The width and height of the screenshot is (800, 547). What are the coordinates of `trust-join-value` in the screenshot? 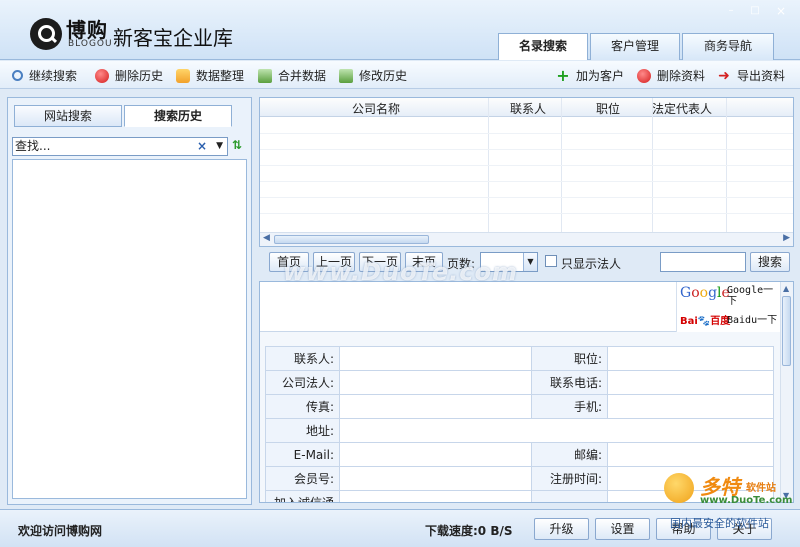 It's located at (435, 496).